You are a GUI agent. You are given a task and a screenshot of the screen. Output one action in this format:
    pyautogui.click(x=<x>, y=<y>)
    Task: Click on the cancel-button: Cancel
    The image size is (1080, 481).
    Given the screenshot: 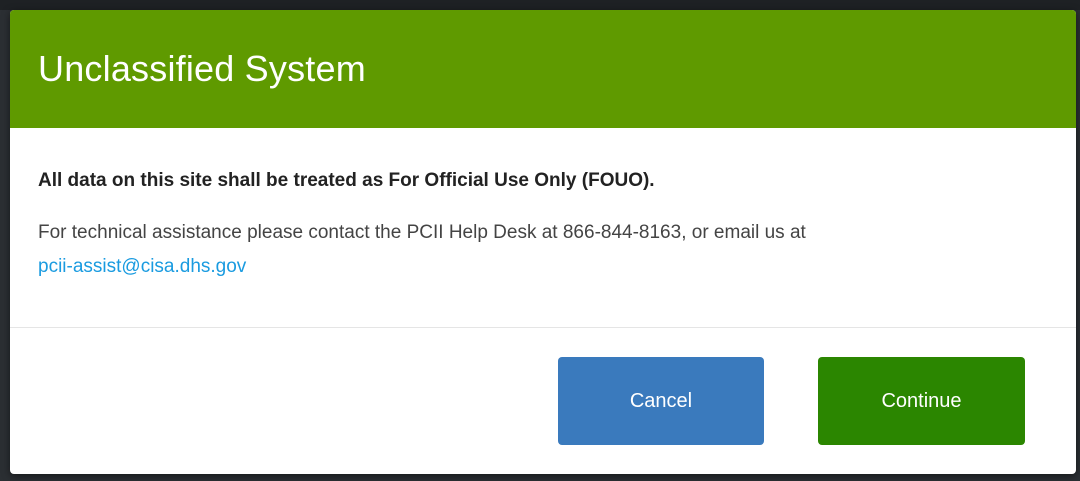 What is the action you would take?
    pyautogui.click(x=661, y=401)
    